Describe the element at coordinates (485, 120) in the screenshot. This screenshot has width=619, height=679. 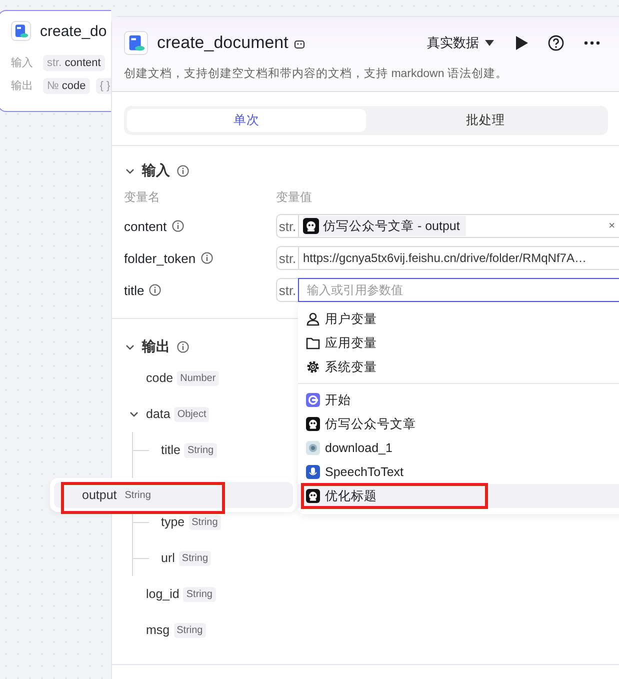
I see `mode-tab: 批处理` at that location.